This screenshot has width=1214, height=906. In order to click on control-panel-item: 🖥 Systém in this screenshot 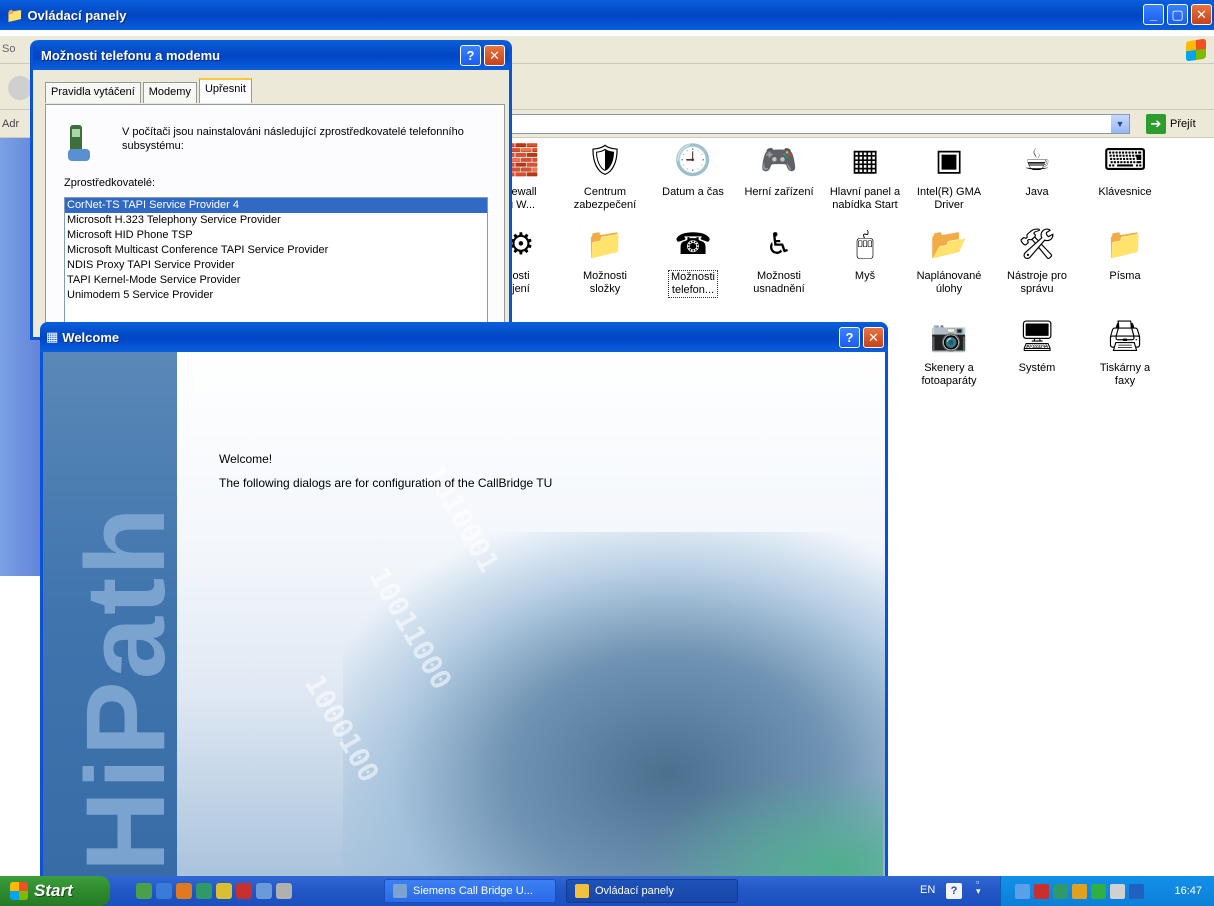, I will do `click(1037, 345)`.